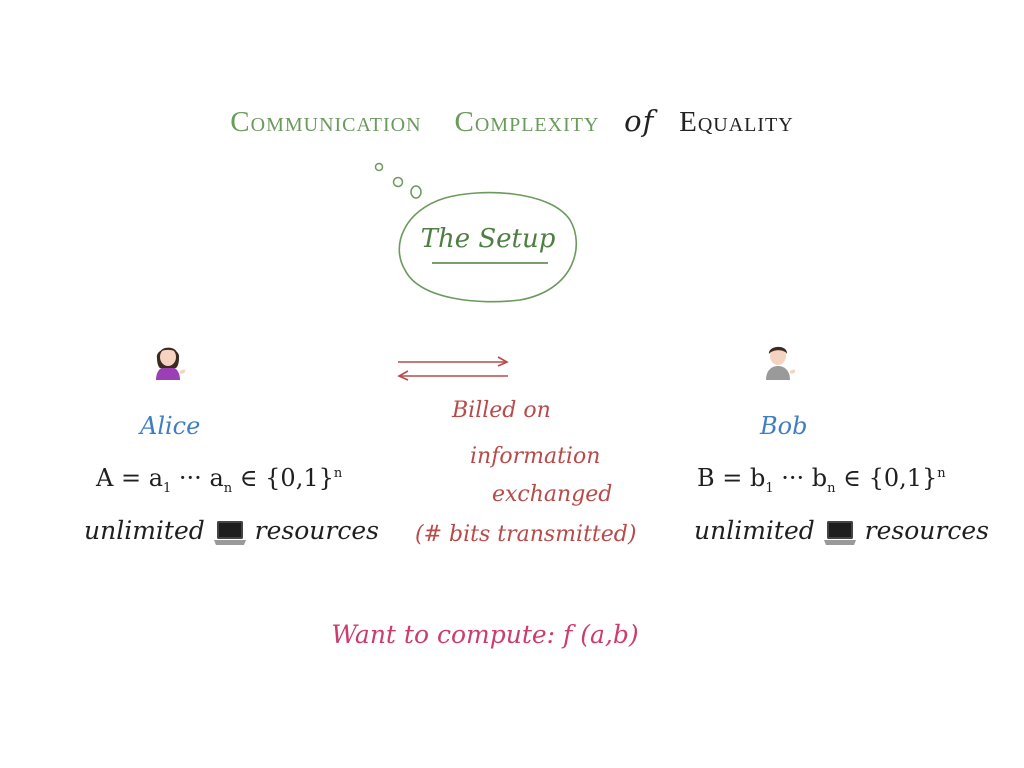 This screenshot has width=1024, height=768. Describe the element at coordinates (784, 426) in the screenshot. I see `bob-name: Bob` at that location.